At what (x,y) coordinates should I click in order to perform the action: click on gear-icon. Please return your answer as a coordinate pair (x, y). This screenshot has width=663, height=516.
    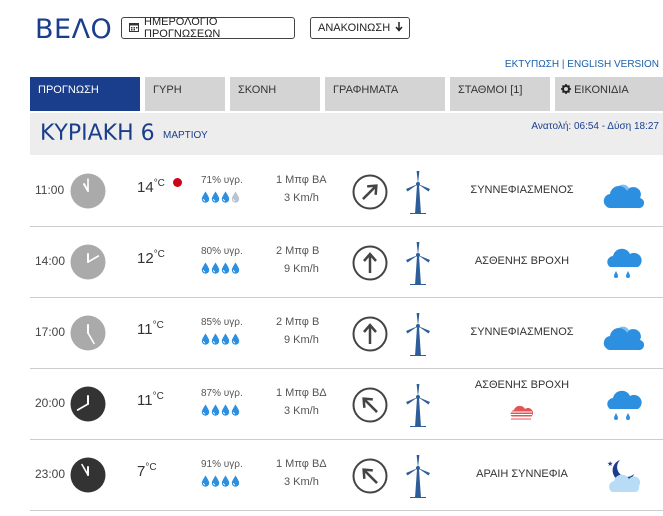
    Looking at the image, I should click on (567, 90).